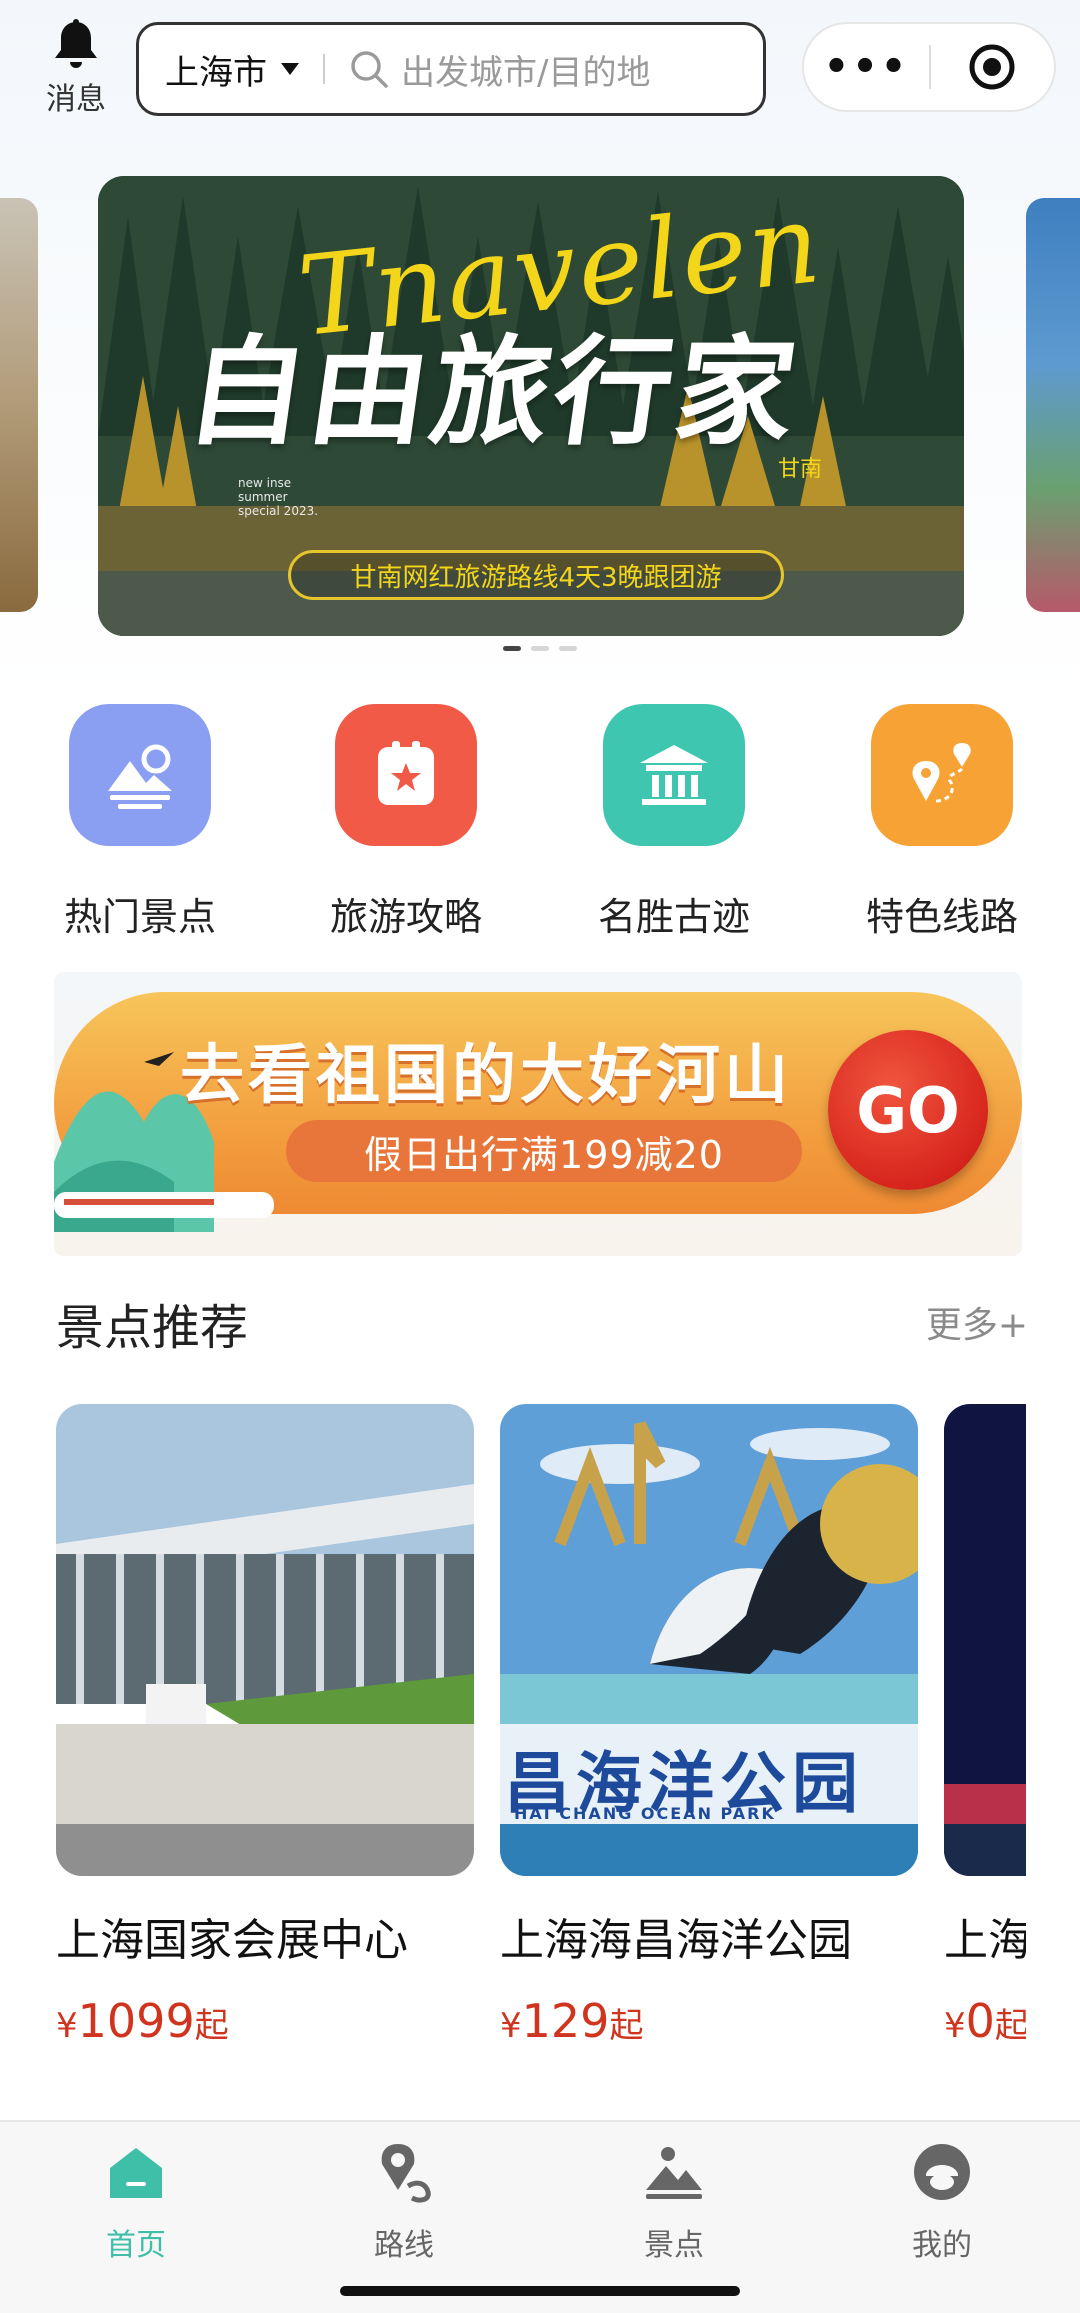 This screenshot has width=1080, height=2313. Describe the element at coordinates (406, 2173) in the screenshot. I see `route-icon` at that location.